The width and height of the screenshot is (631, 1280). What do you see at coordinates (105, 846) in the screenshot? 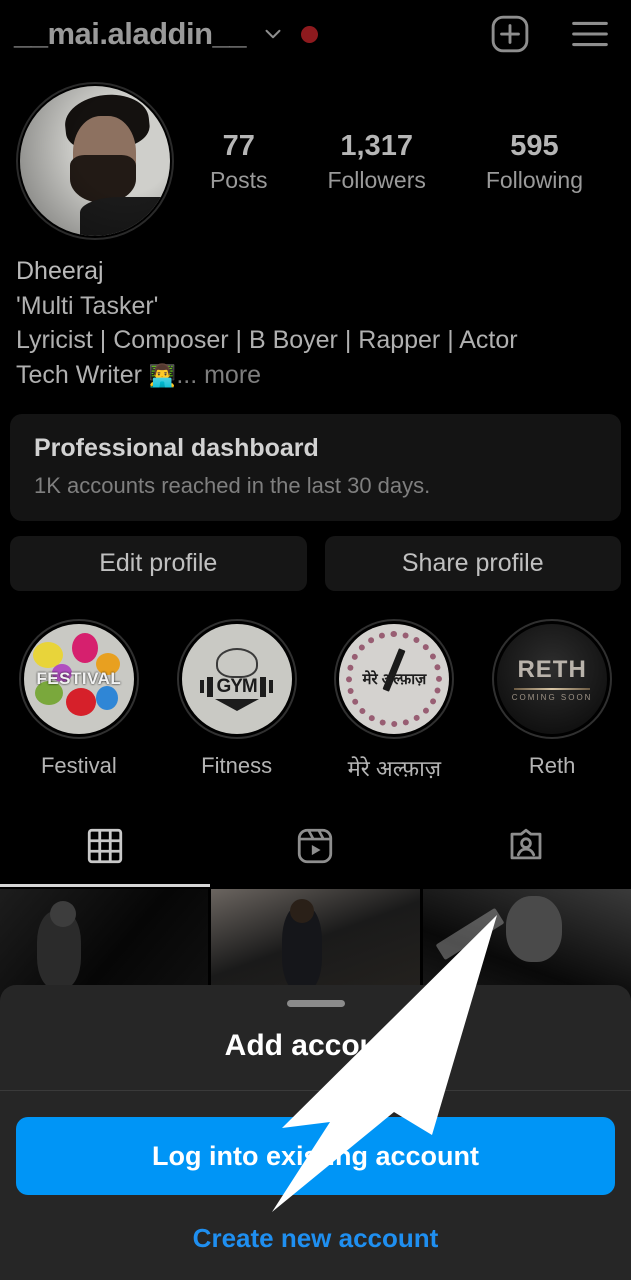
I see `grid-icon` at bounding box center [105, 846].